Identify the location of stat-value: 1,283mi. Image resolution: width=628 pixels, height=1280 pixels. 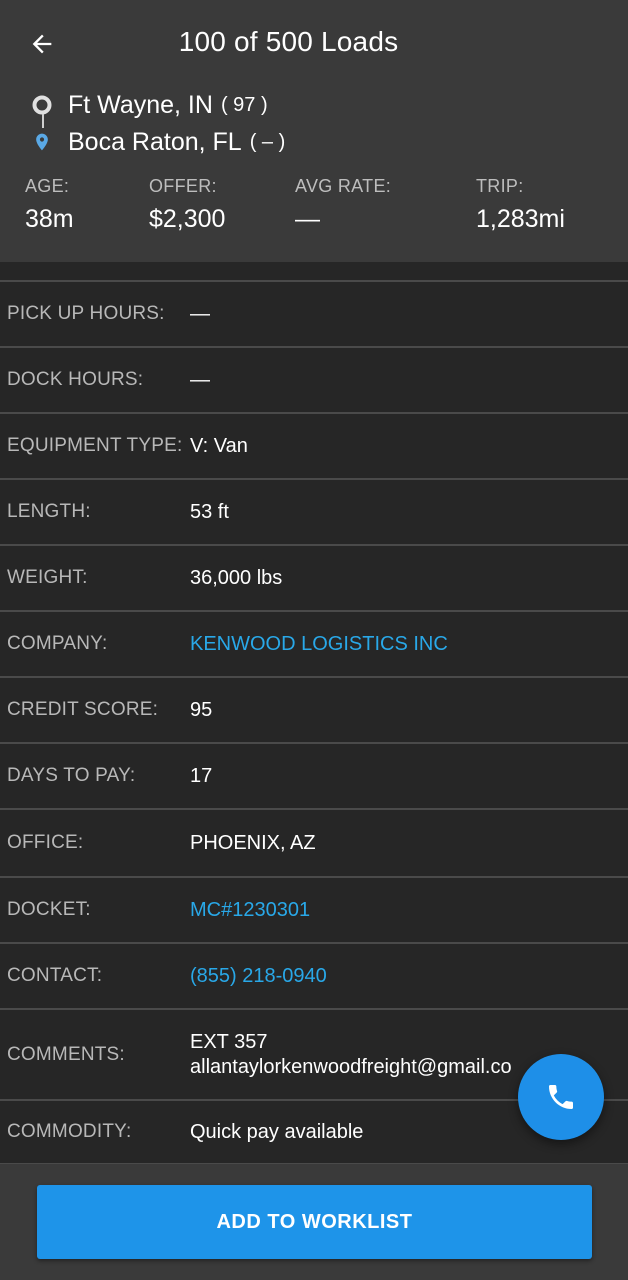
(520, 219).